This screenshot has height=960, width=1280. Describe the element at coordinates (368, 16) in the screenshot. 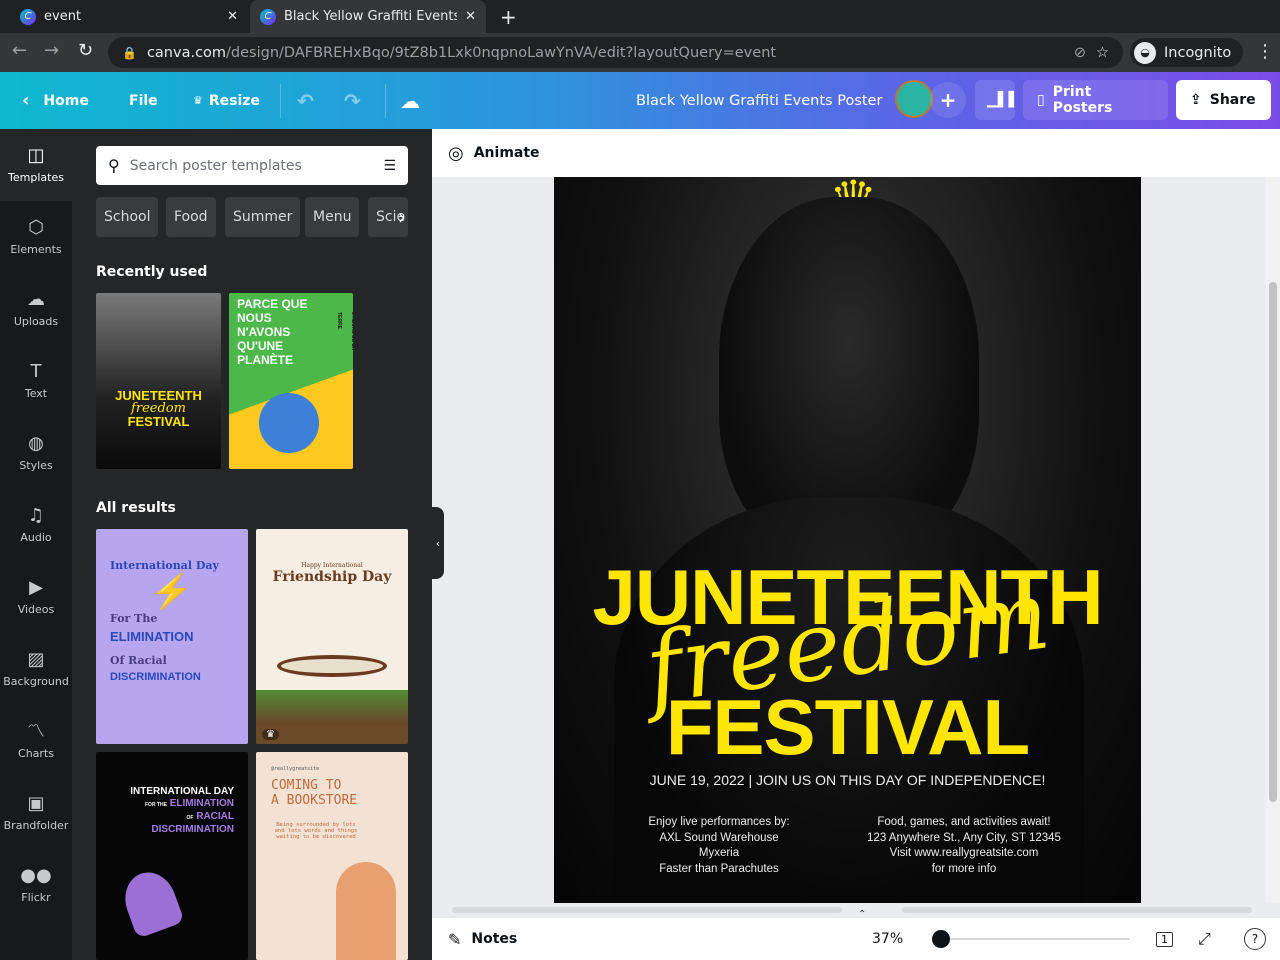

I see `browser-tab-active: C Black Yellow Graffiti Events ✕` at that location.